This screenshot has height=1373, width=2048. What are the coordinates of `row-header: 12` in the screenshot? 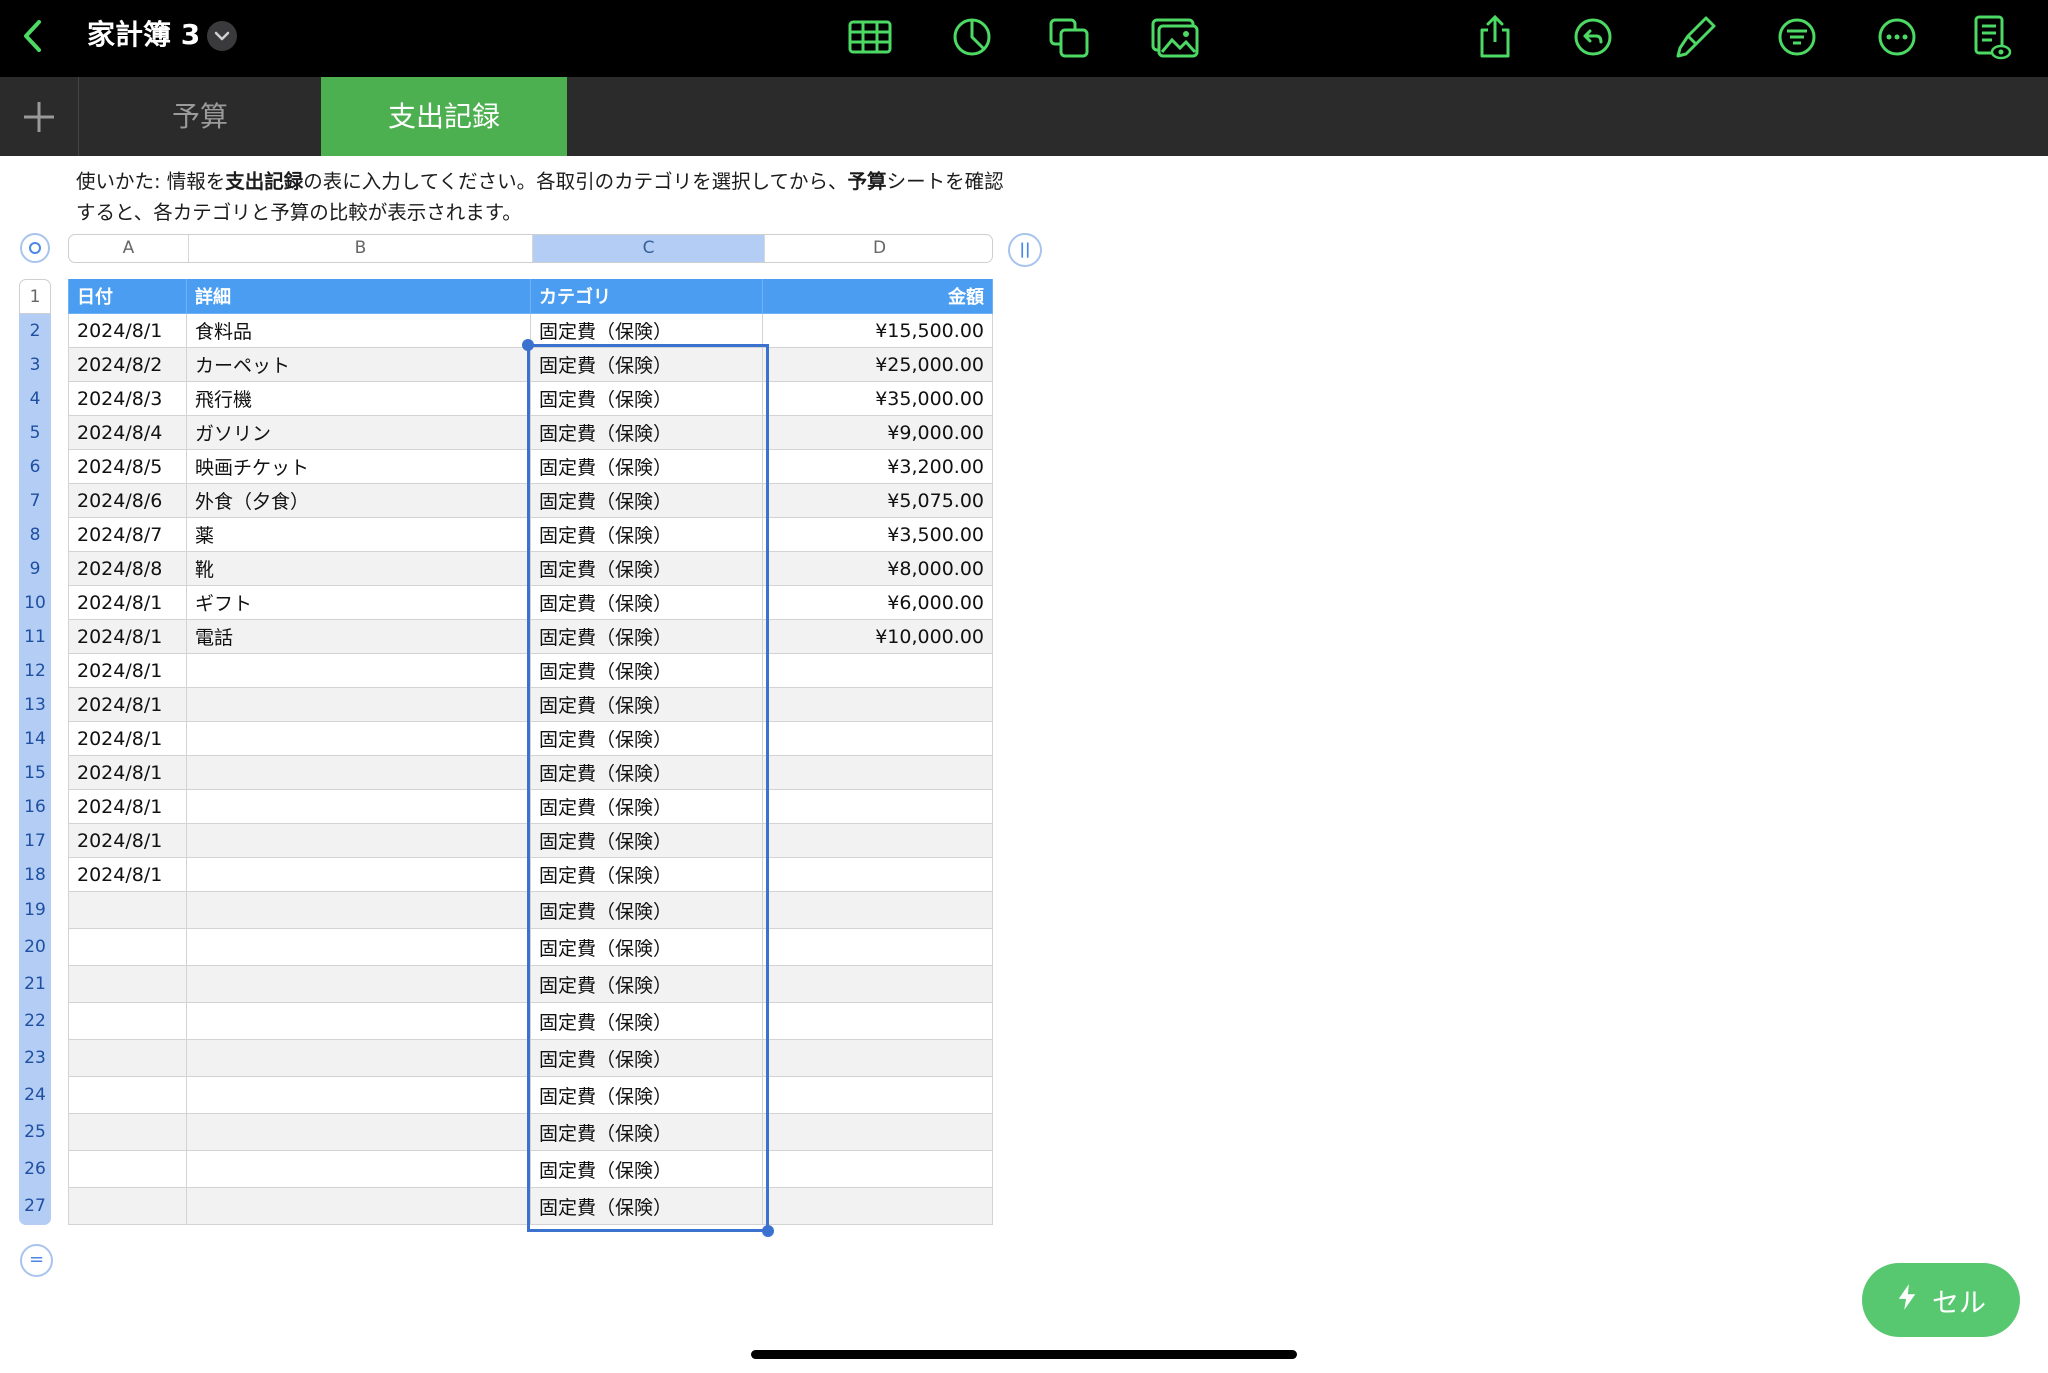 It's located at (35, 671).